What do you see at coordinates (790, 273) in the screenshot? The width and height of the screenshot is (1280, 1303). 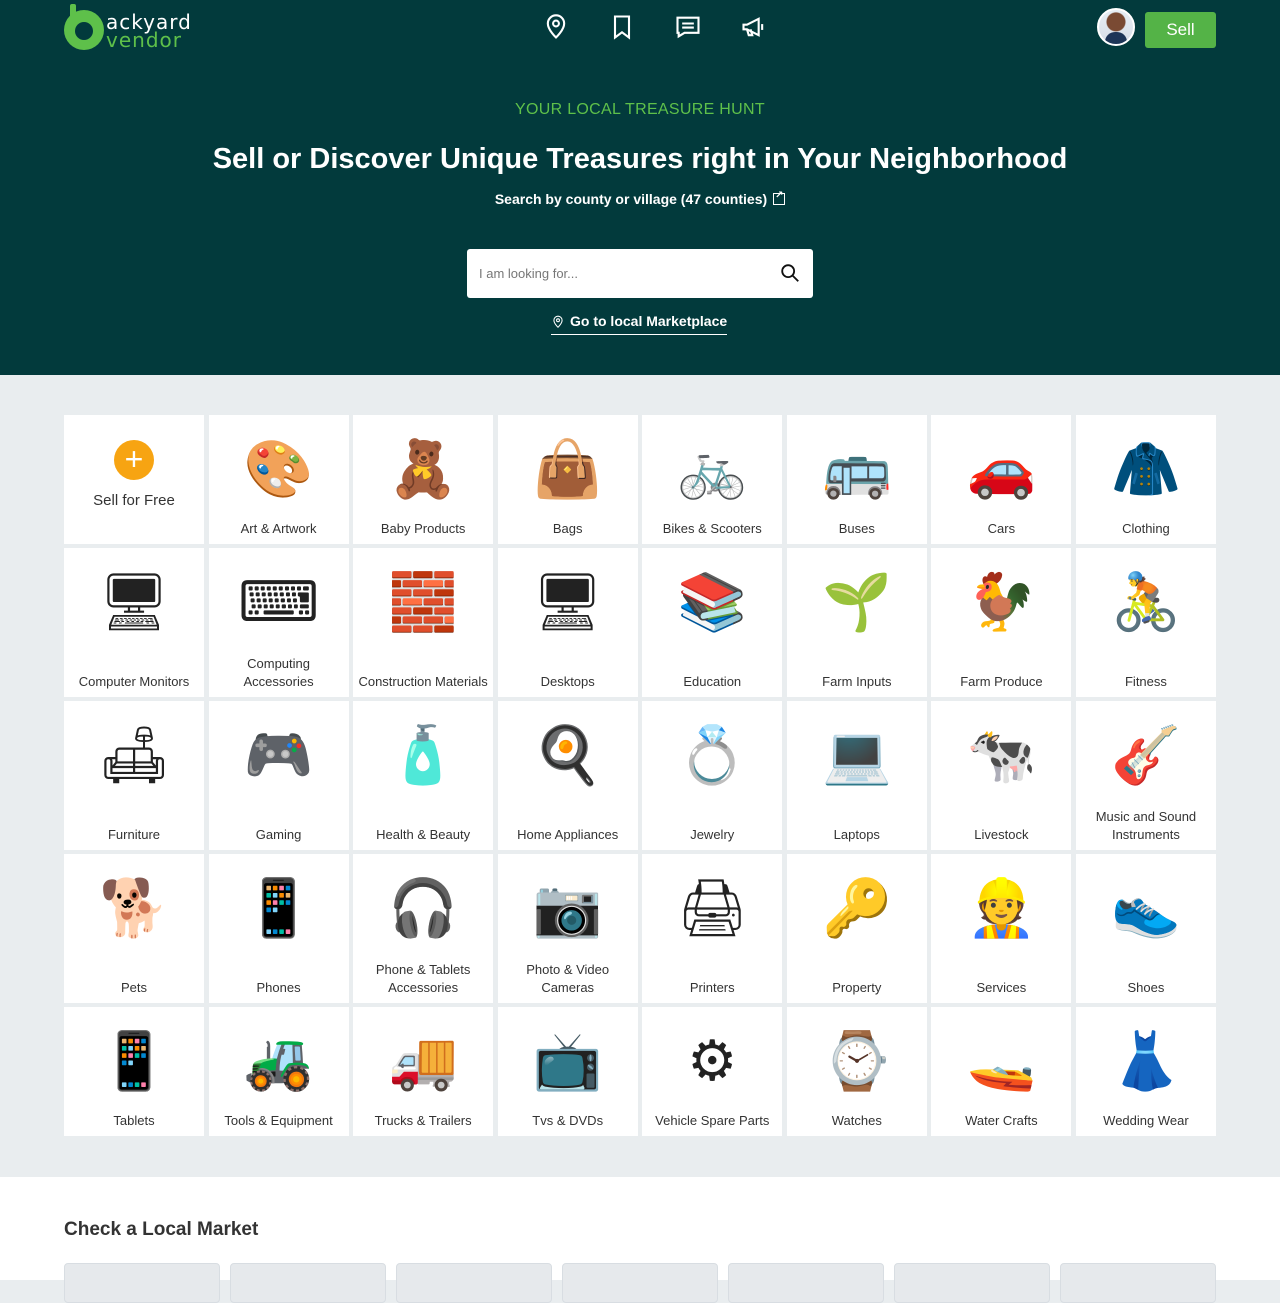 I see `search-icon` at bounding box center [790, 273].